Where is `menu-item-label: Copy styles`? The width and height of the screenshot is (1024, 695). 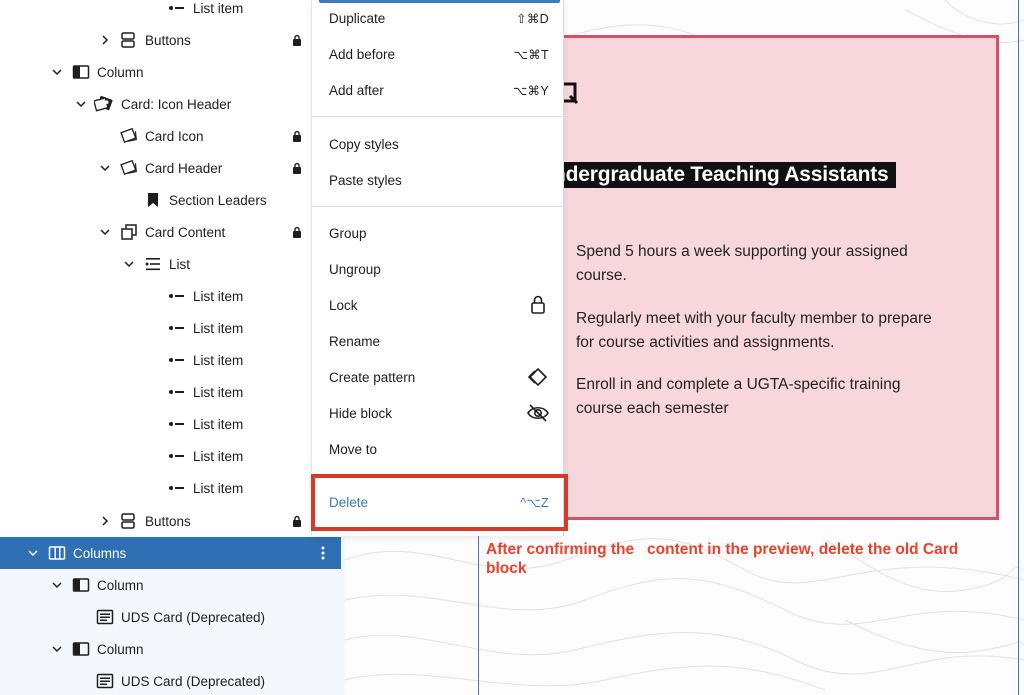 menu-item-label: Copy styles is located at coordinates (364, 144).